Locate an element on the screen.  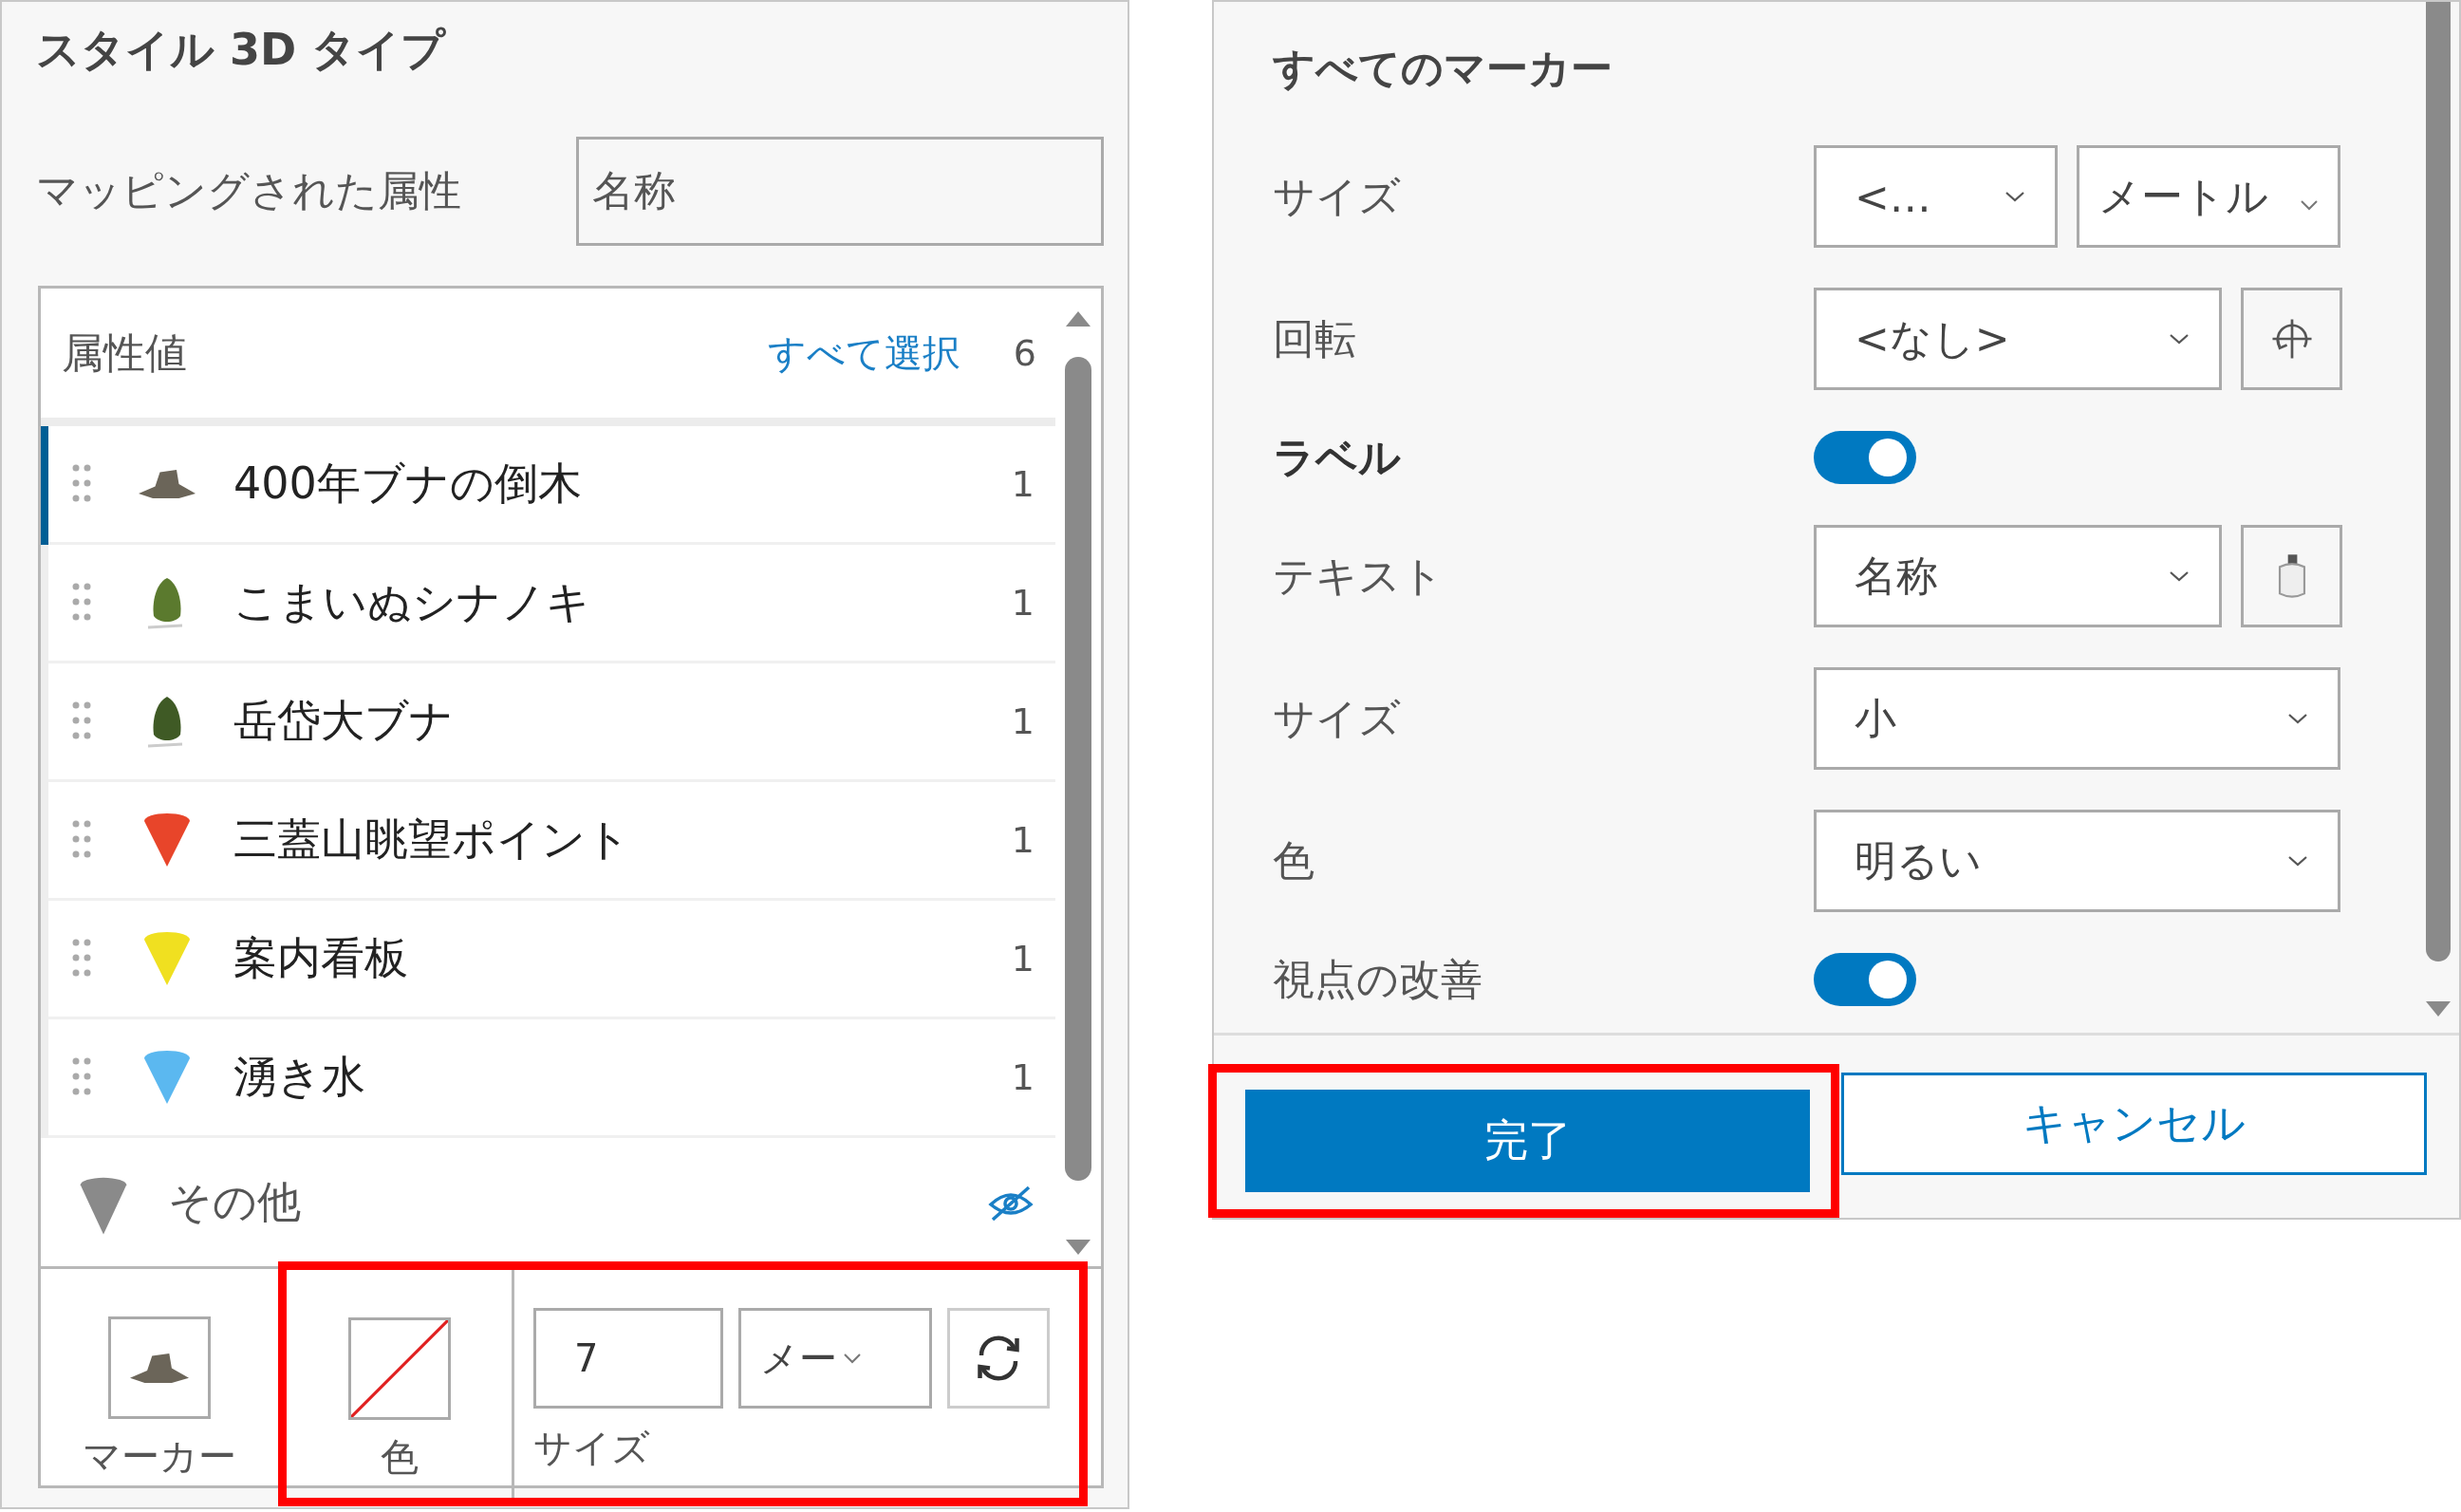
item-label: 案内看板 is located at coordinates (320, 958).